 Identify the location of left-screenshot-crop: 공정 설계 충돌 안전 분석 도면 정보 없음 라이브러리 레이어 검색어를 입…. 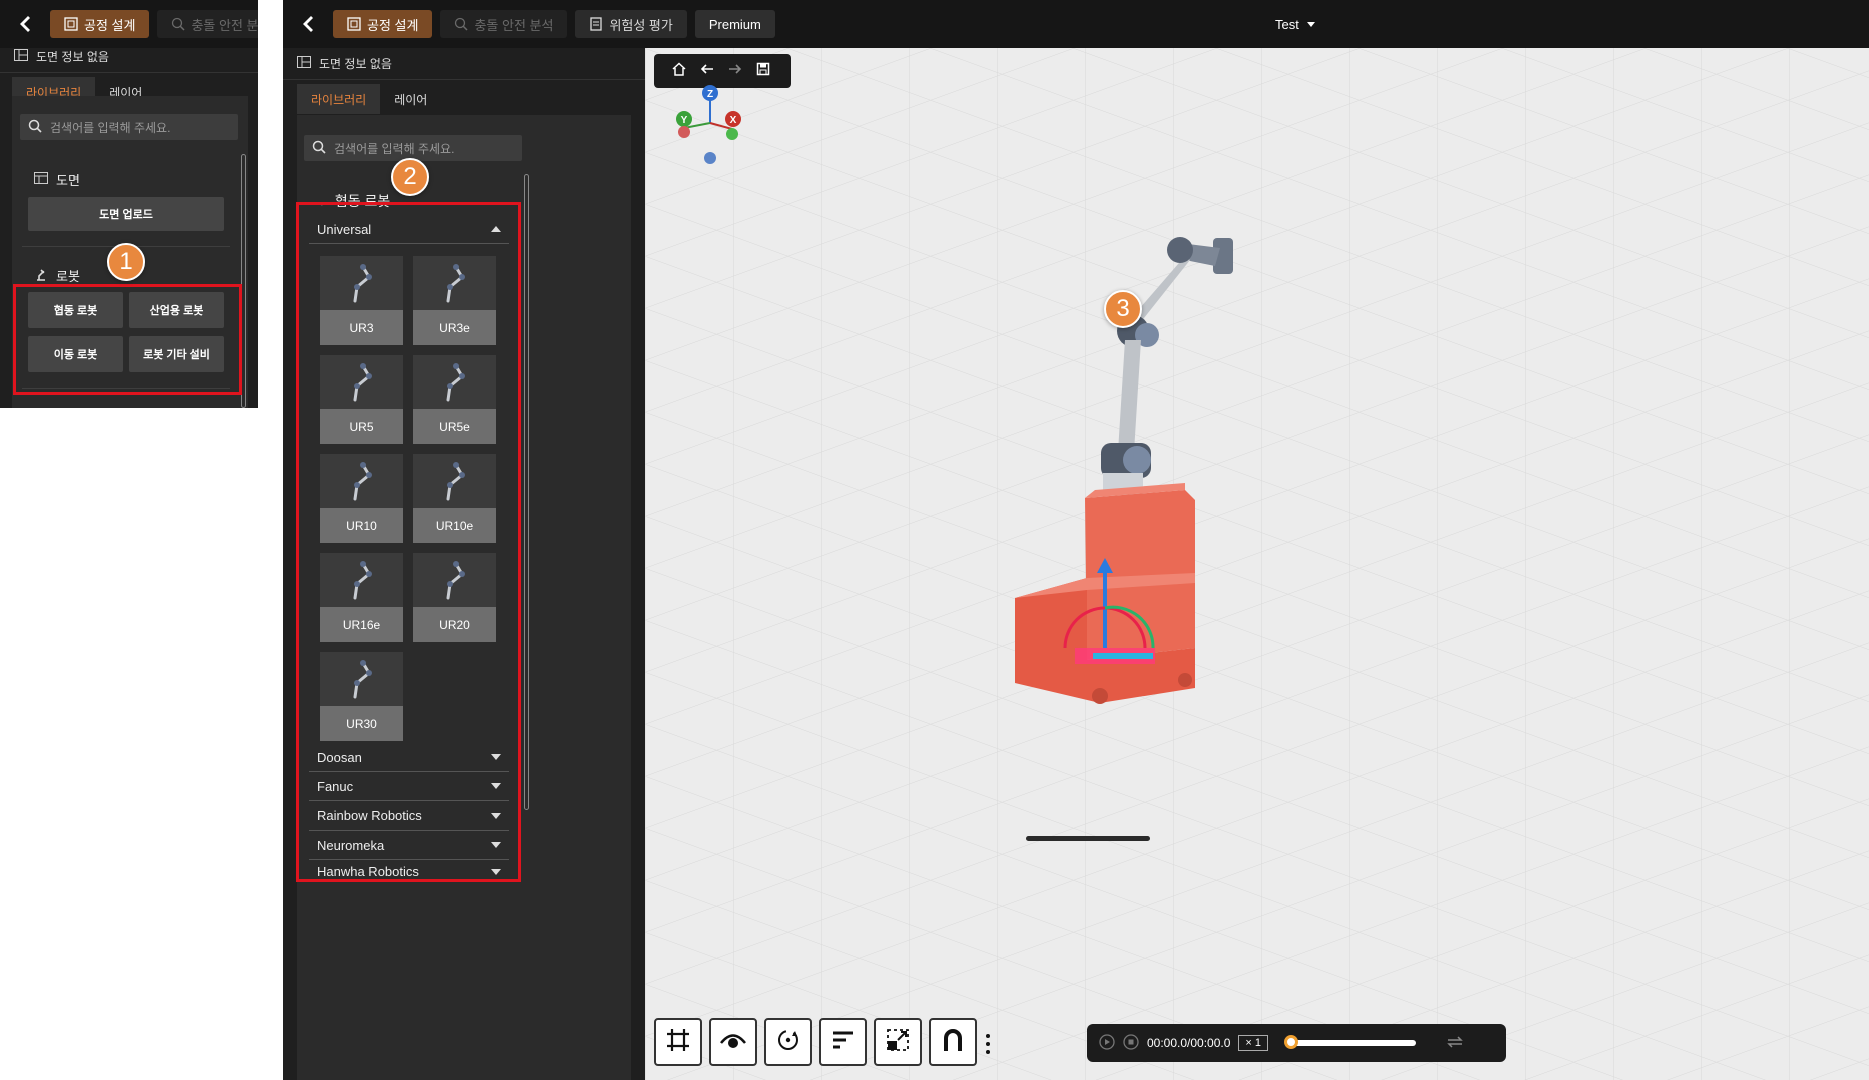
(129, 204).